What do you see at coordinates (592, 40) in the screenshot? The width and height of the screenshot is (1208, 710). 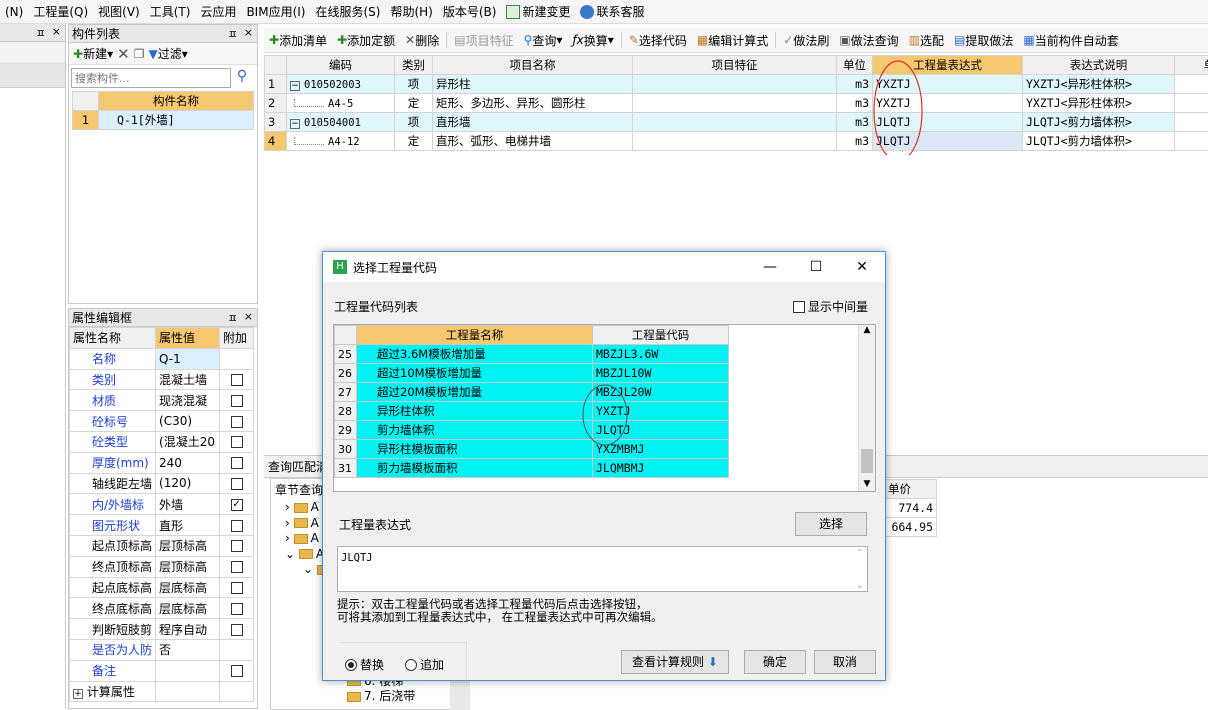 I see `convert-button: ƒx换算▾` at bounding box center [592, 40].